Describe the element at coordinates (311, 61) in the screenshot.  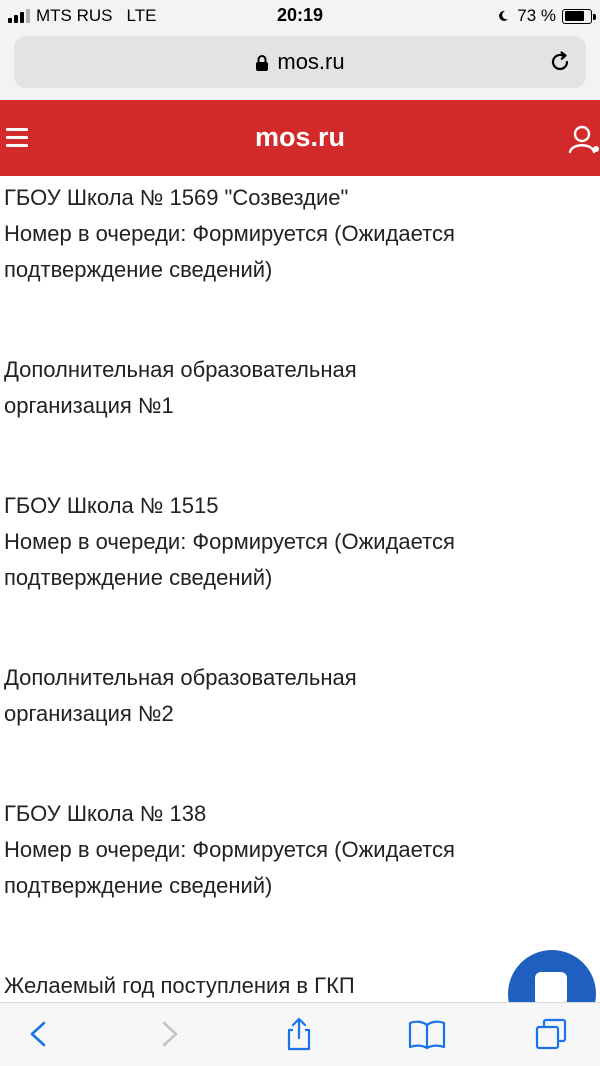
I see `url-text: mos.ru` at that location.